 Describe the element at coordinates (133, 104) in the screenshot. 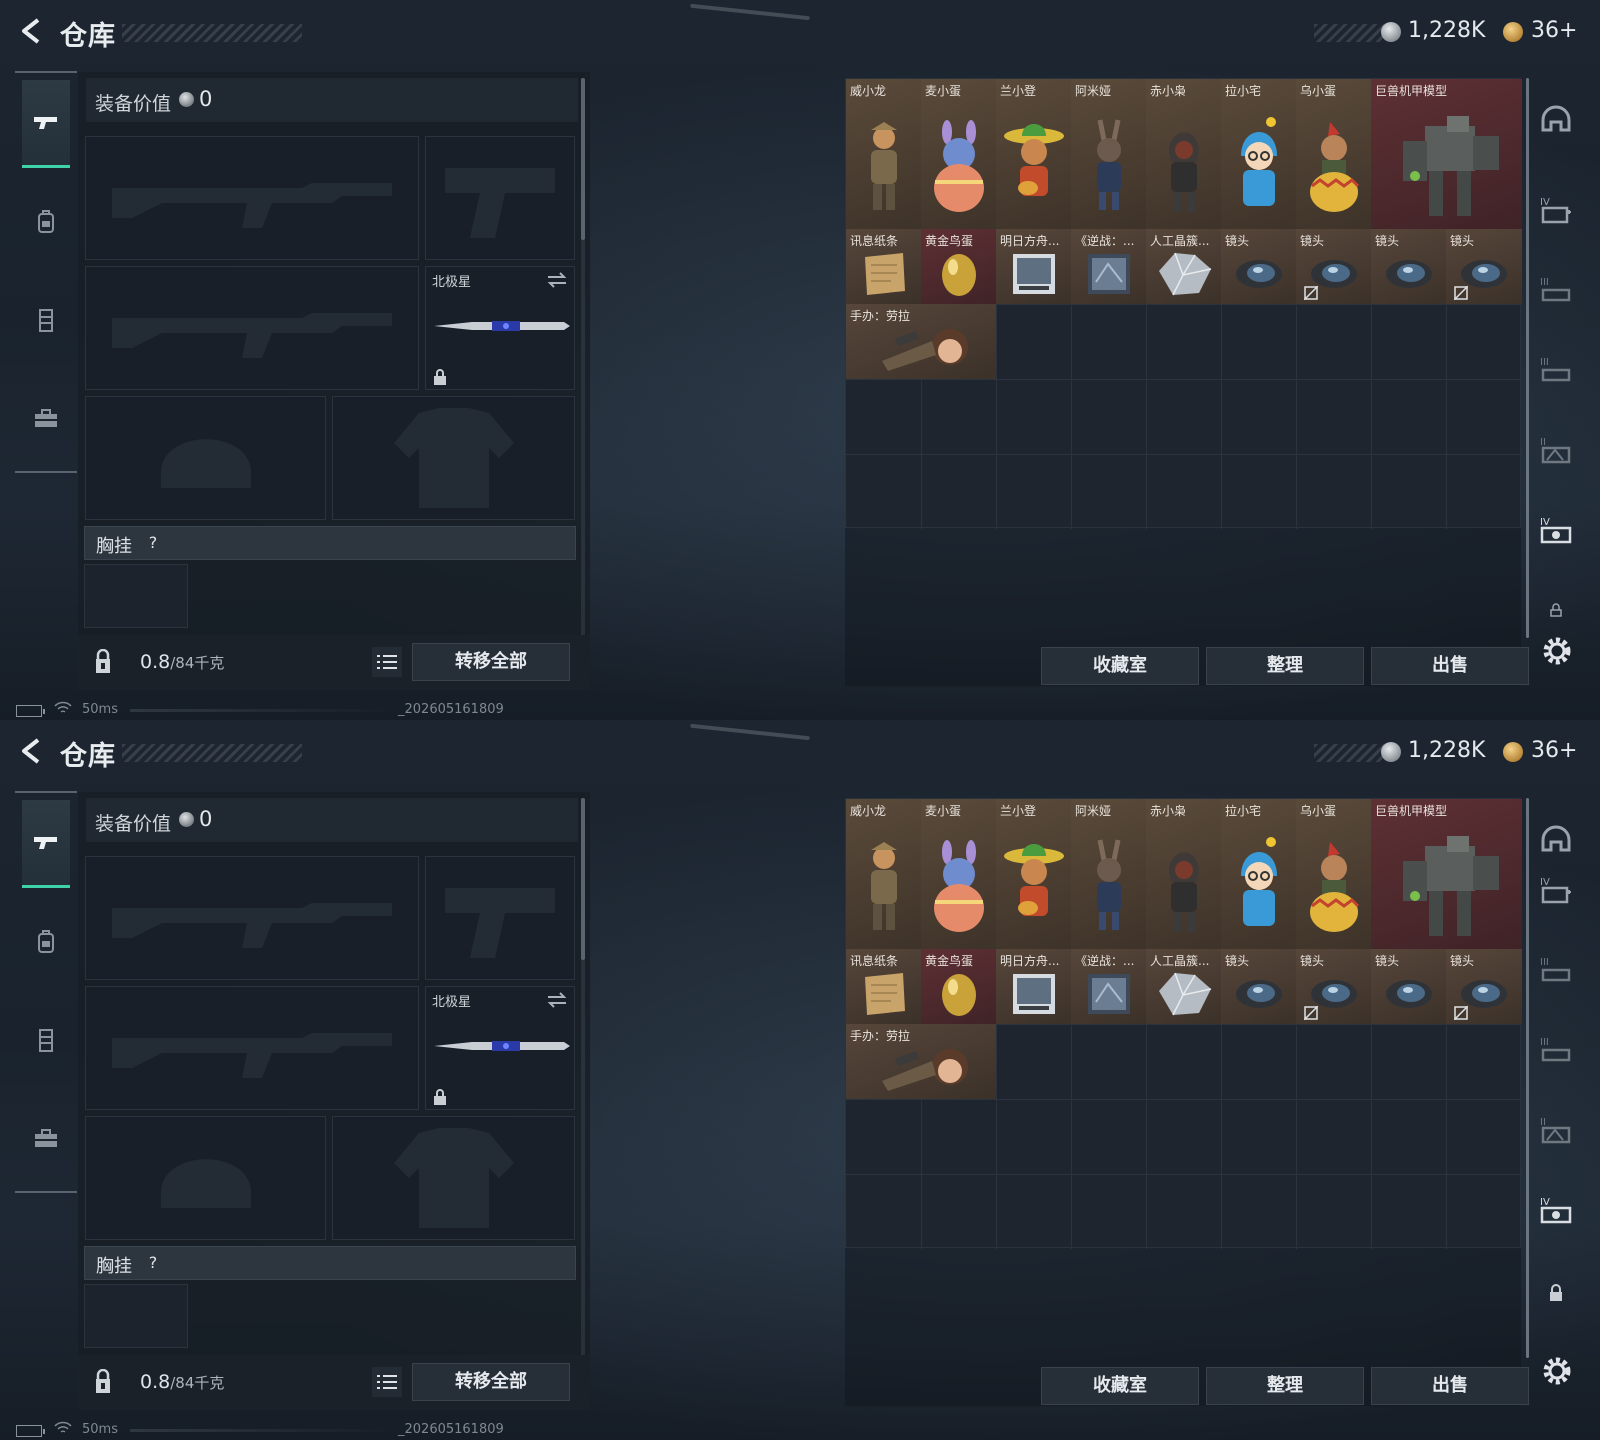

I see `equipment-value-label: 装备价值` at that location.